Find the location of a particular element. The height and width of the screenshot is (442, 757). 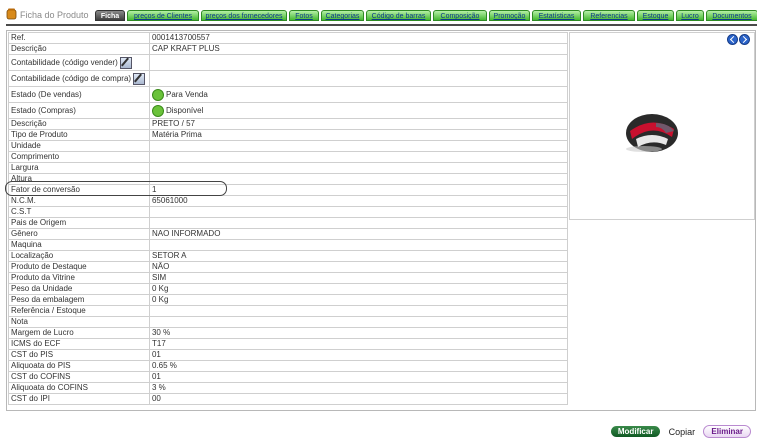

table-row: Estado (De vendas) Para Venda is located at coordinates (288, 94).